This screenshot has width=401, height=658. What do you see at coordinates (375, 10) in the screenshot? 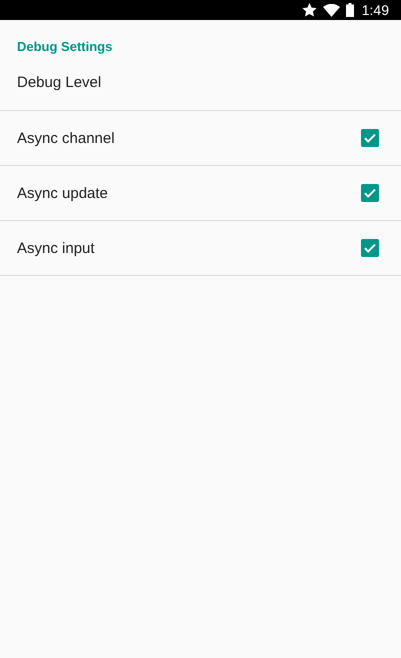
I see `clock-time: 1:49` at bounding box center [375, 10].